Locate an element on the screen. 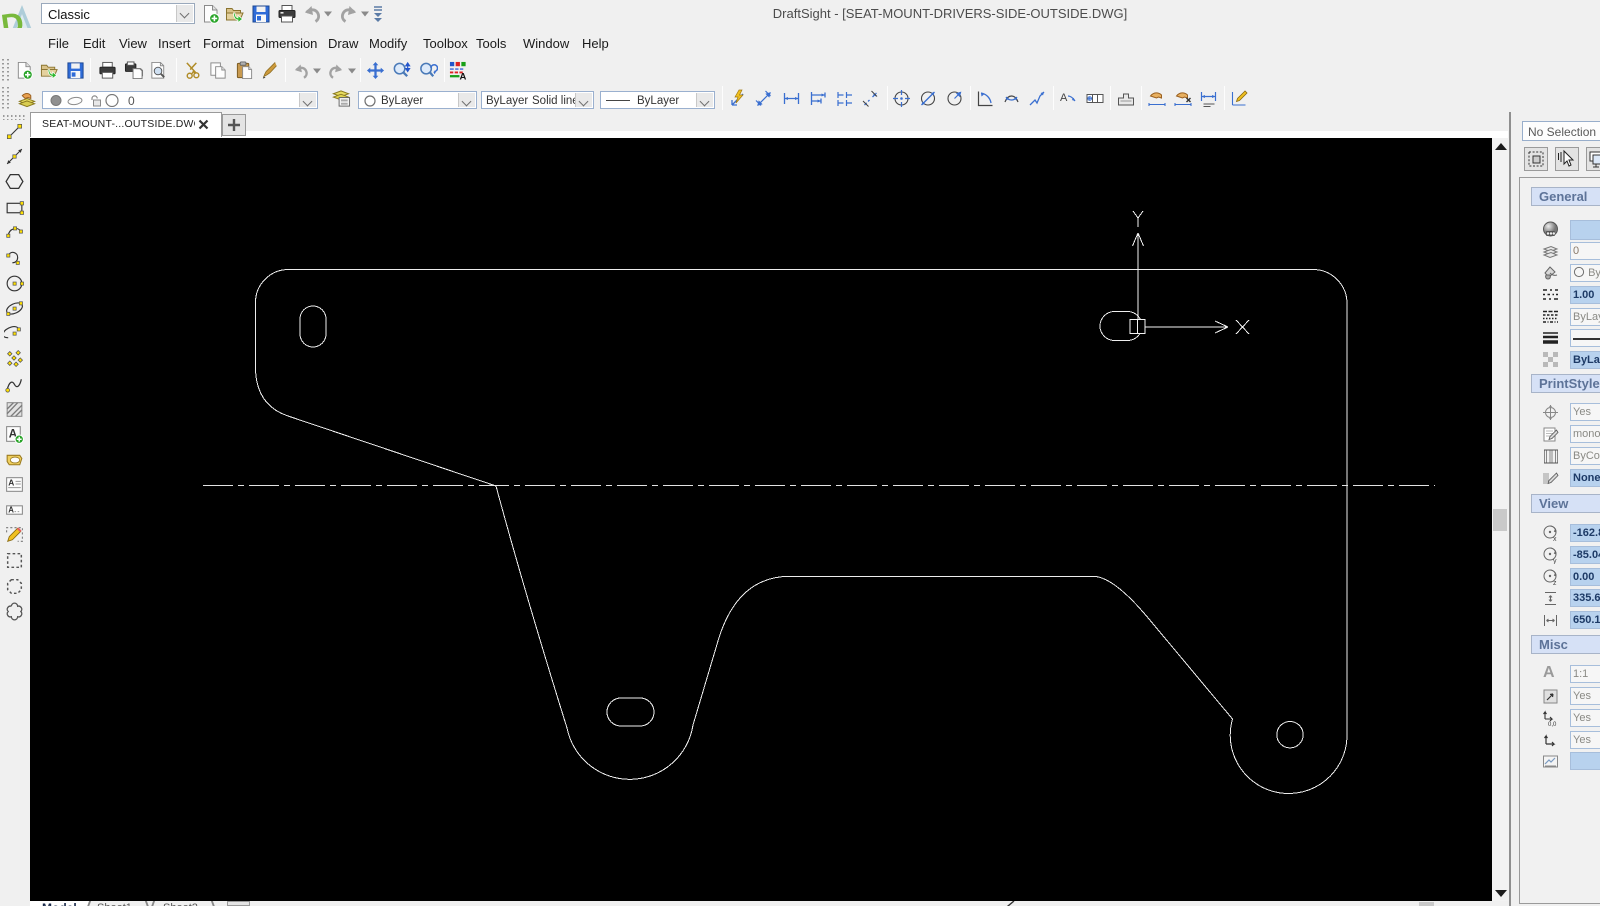 The image size is (1600, 906). svg-text: 0 is located at coordinates (131, 100).